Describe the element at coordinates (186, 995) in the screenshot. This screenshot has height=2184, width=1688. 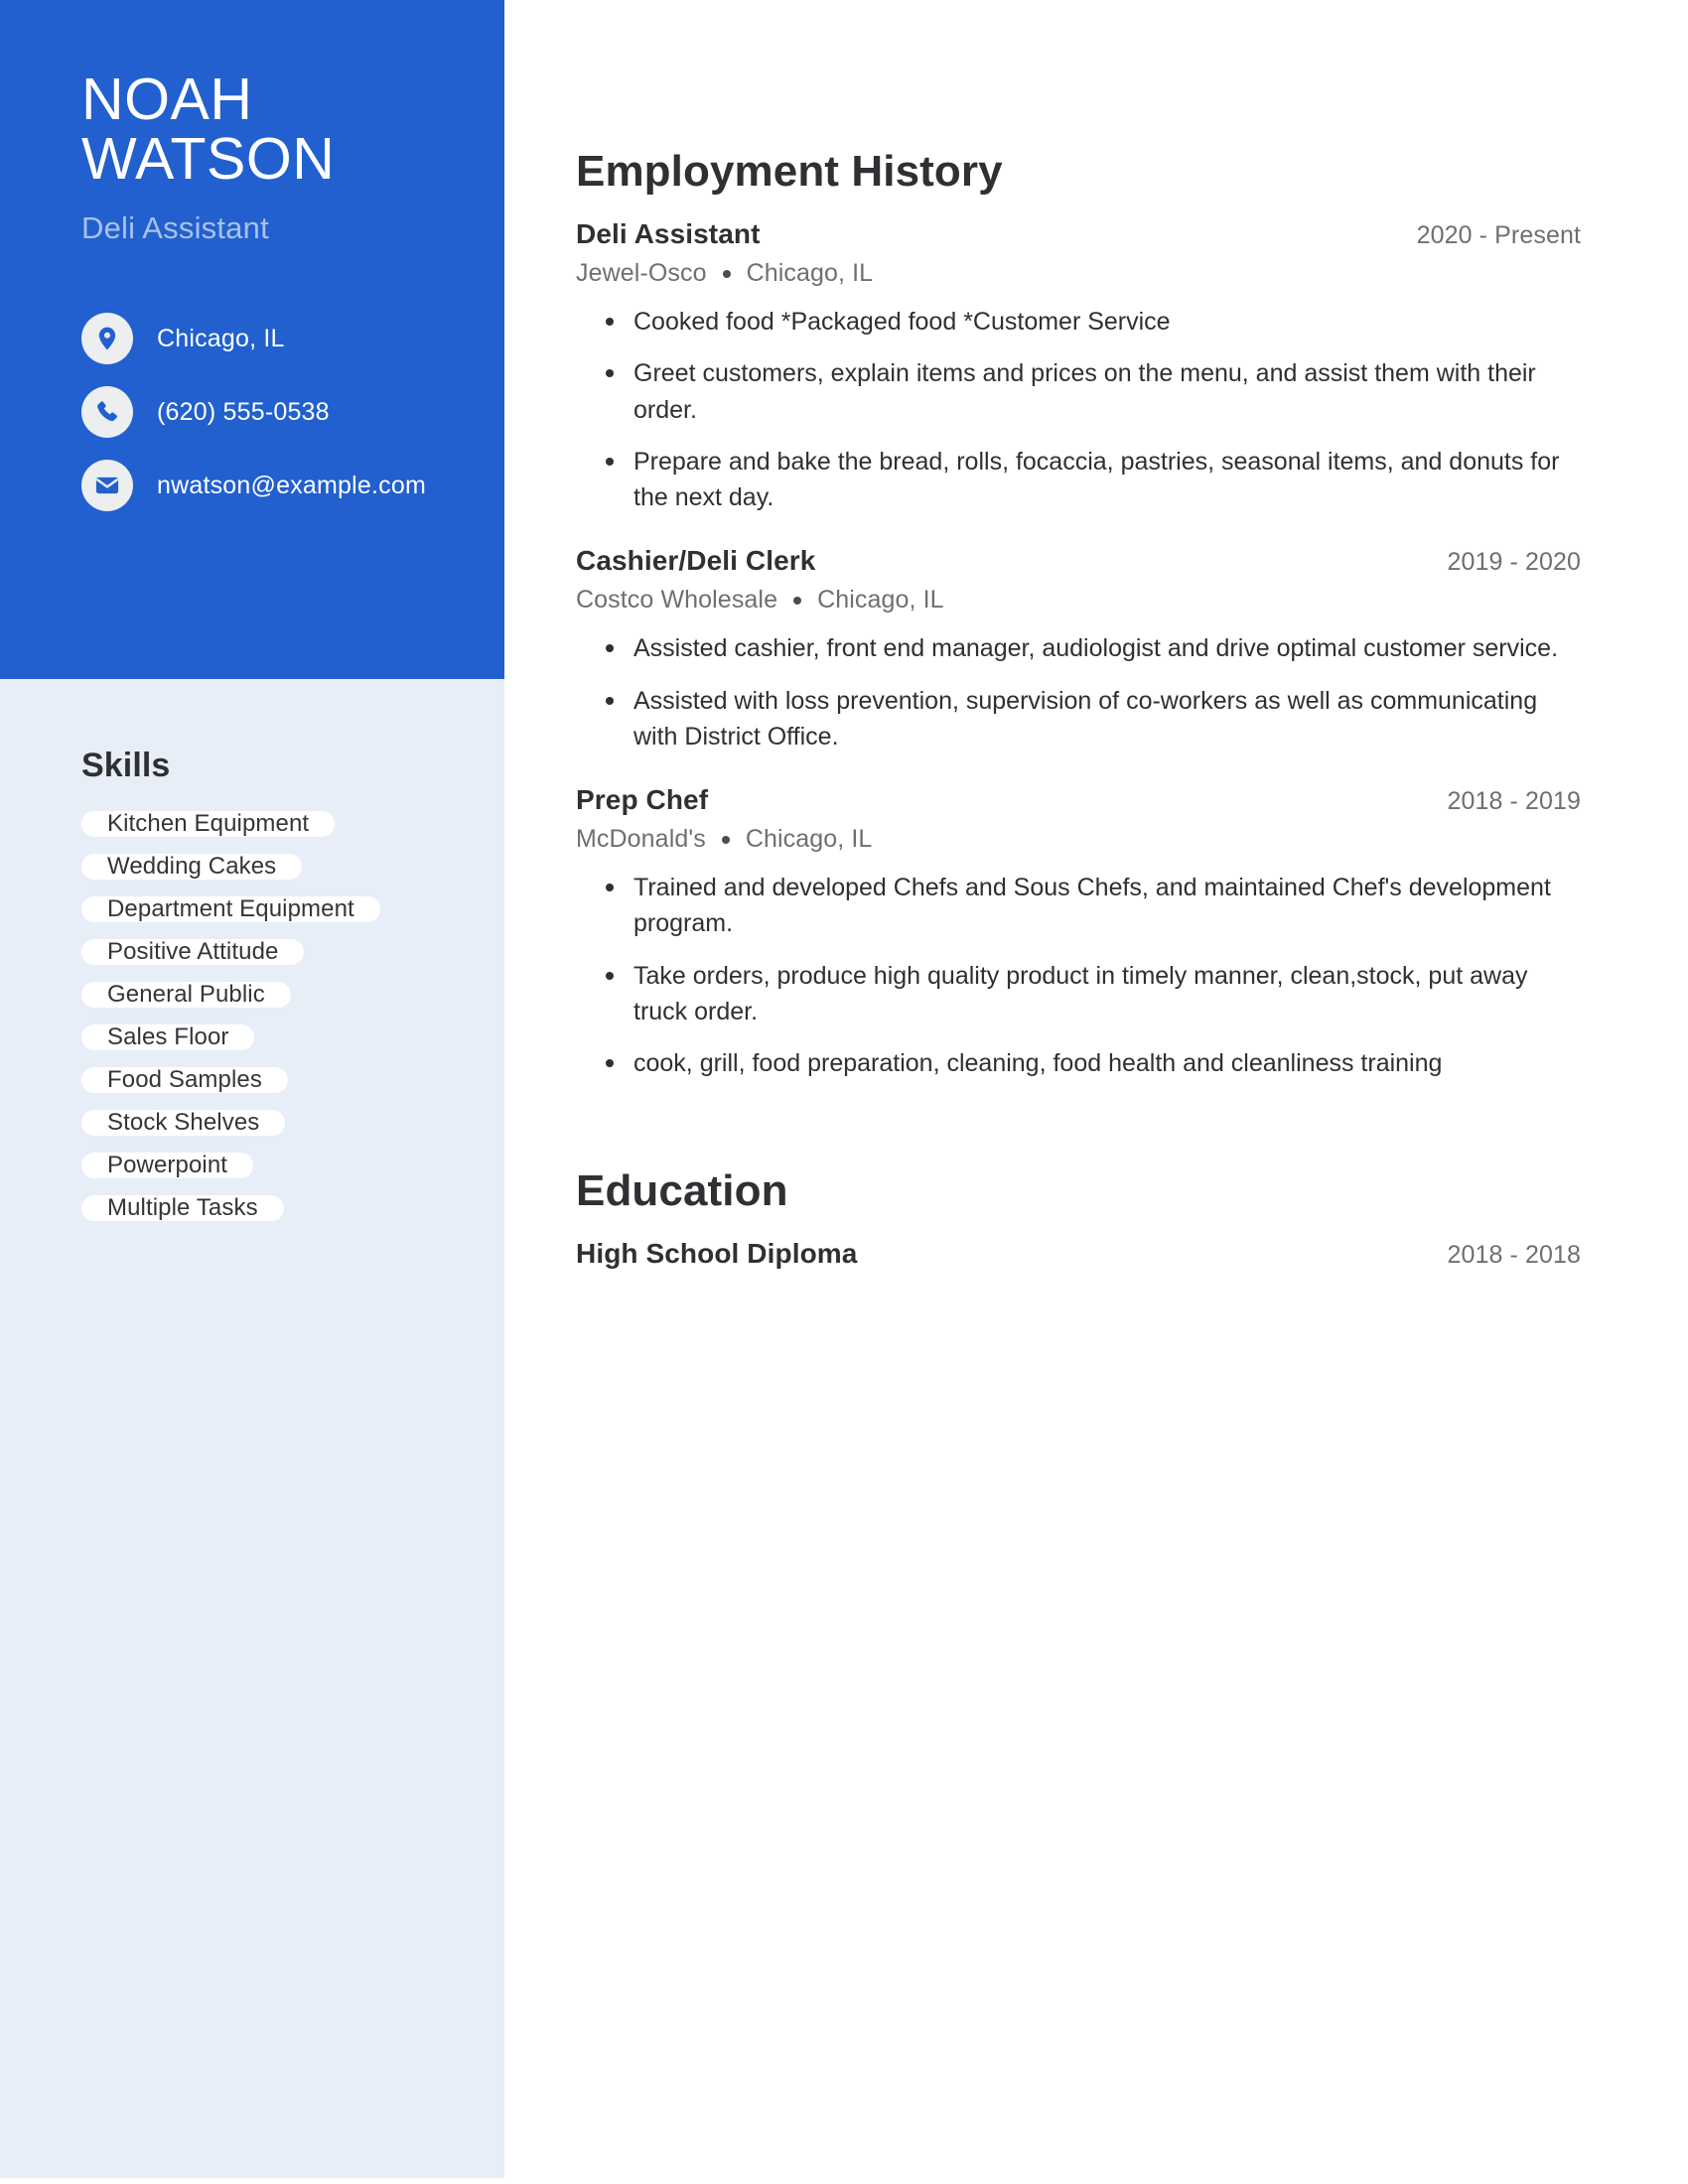
I see `skill-pill: General Public` at that location.